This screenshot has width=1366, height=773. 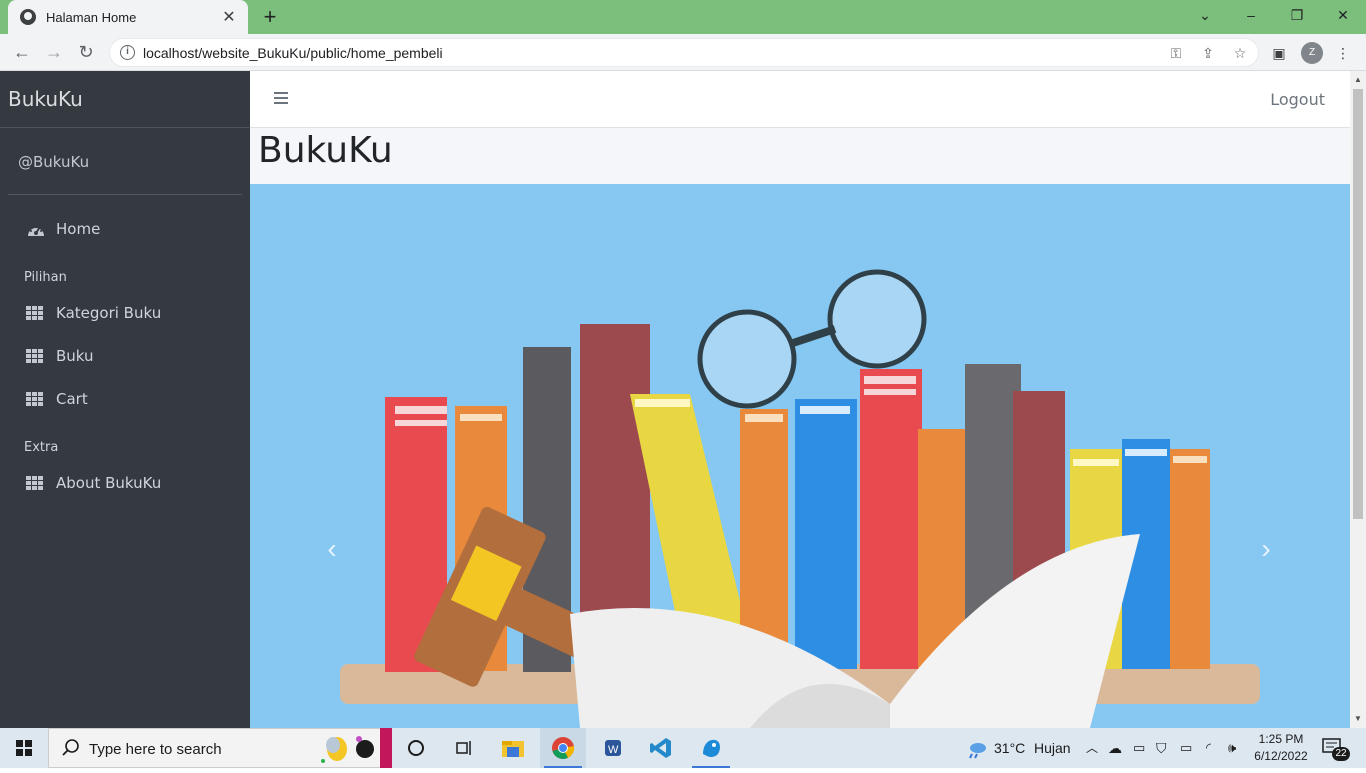 I want to click on scrollbar-thumb, so click(x=1358, y=304).